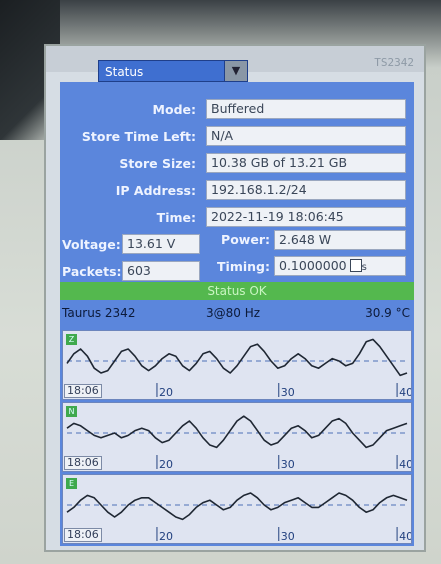 This screenshot has height=564, width=441. Describe the element at coordinates (340, 240) in the screenshot. I see `power-field: 2.648 W` at that location.